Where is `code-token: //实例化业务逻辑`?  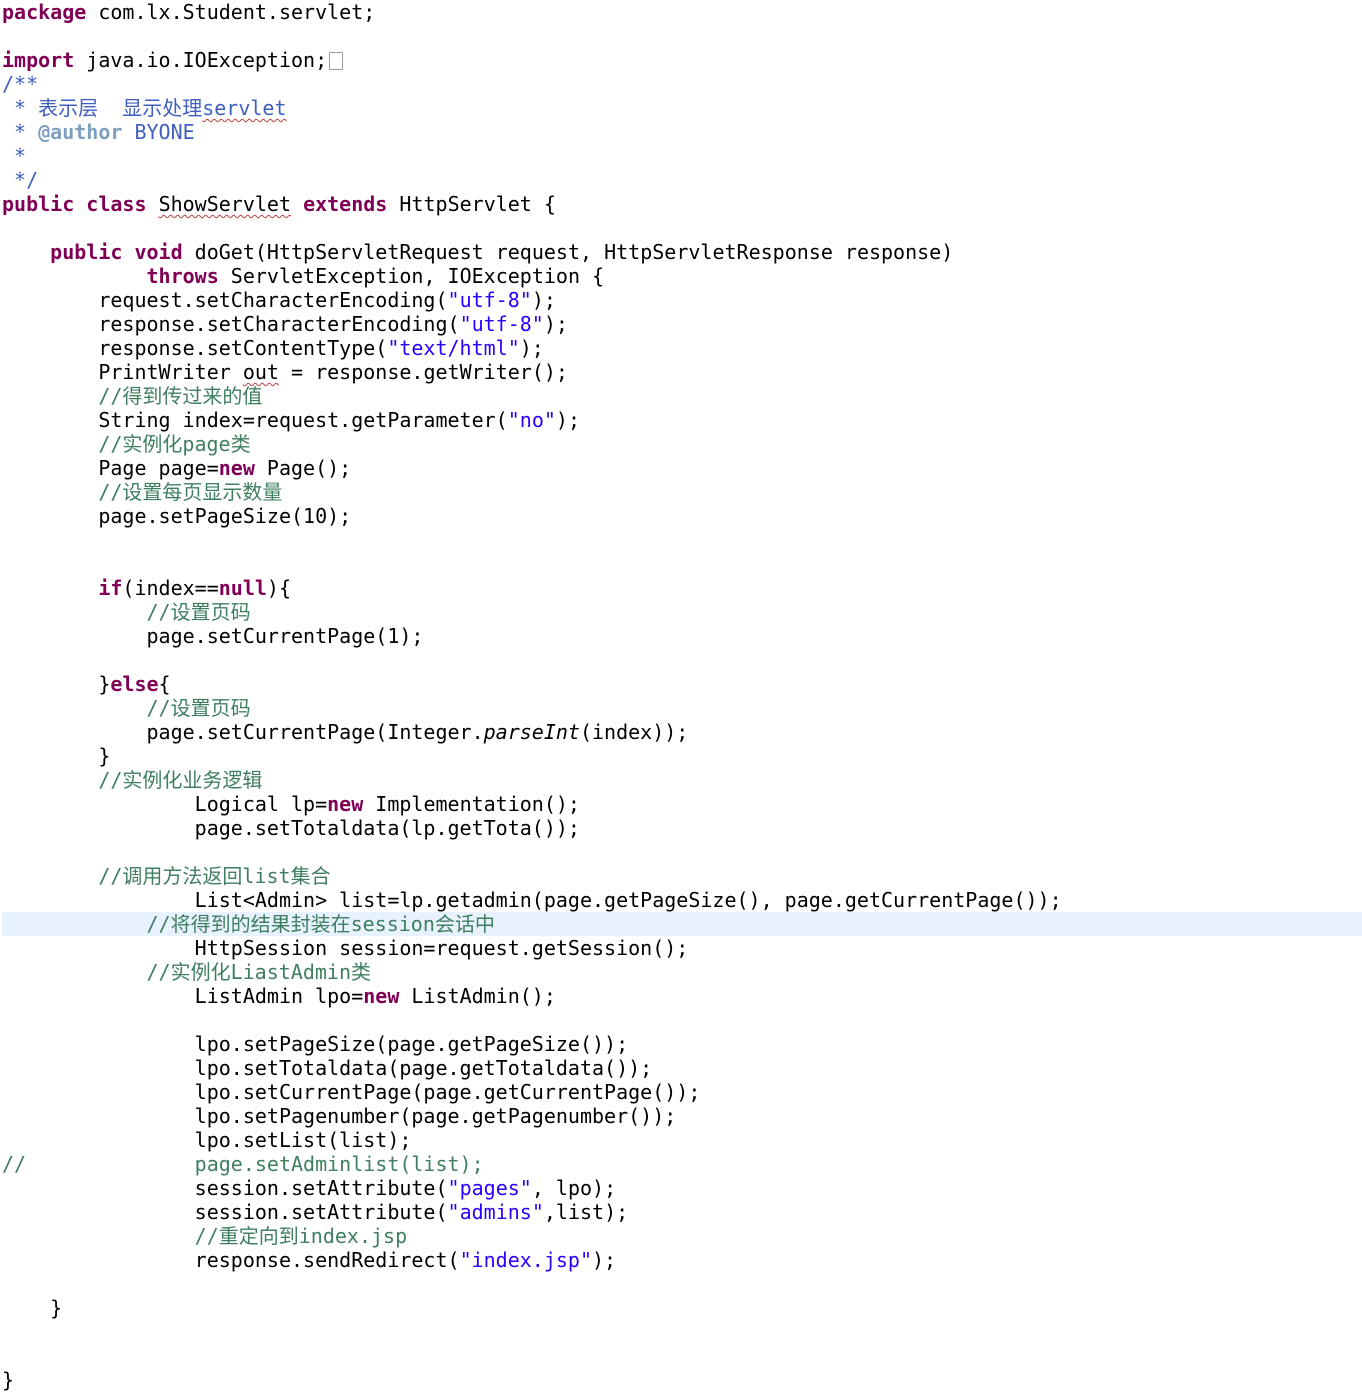 code-token: //实例化业务逻辑 is located at coordinates (132, 780).